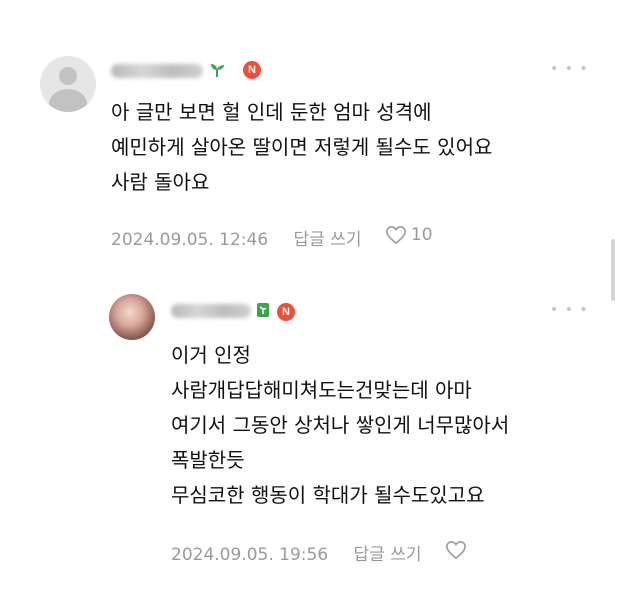  Describe the element at coordinates (211, 355) in the screenshot. I see `comment-line: 이거 인정` at that location.